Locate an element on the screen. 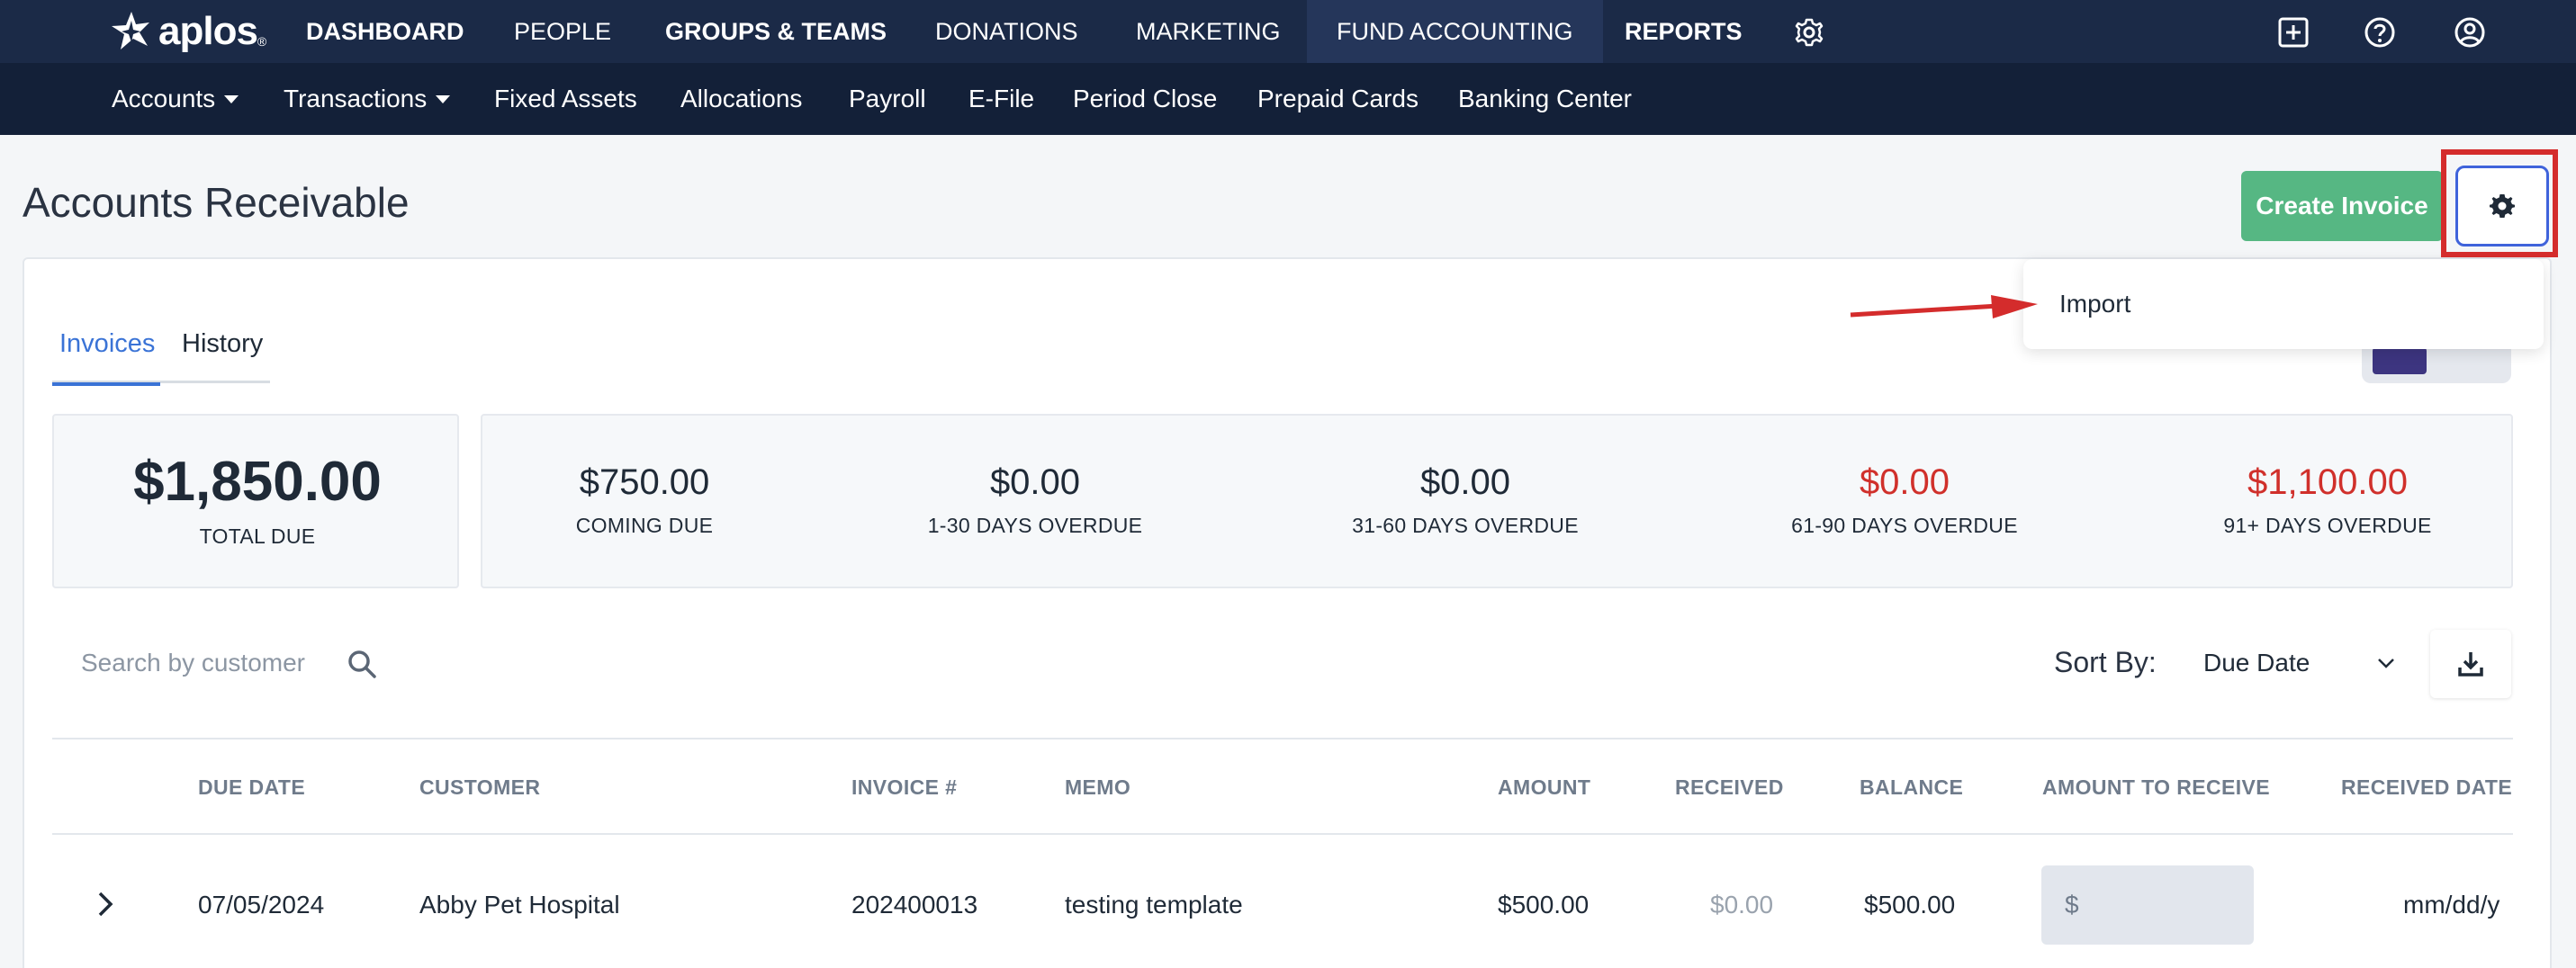 The image size is (2576, 968). amount-to-receive-input: $ is located at coordinates (2147, 905).